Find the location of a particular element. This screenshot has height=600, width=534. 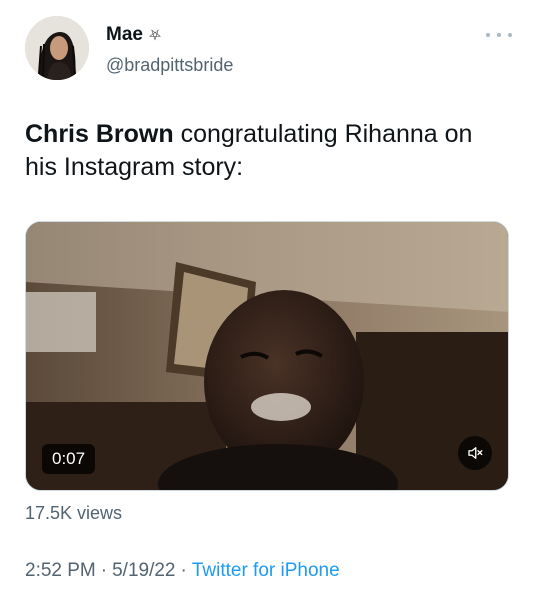

author-name-row: Mae ⛧ is located at coordinates (133, 35).